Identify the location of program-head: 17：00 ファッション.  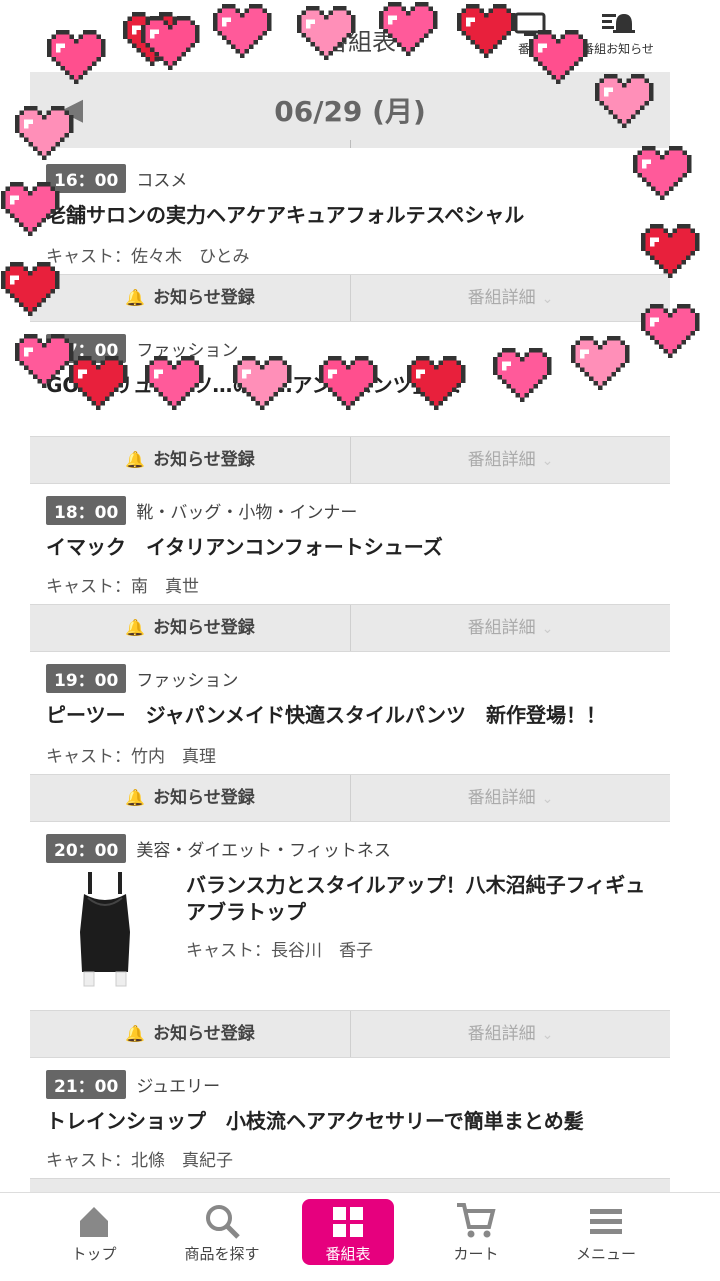
(142, 348).